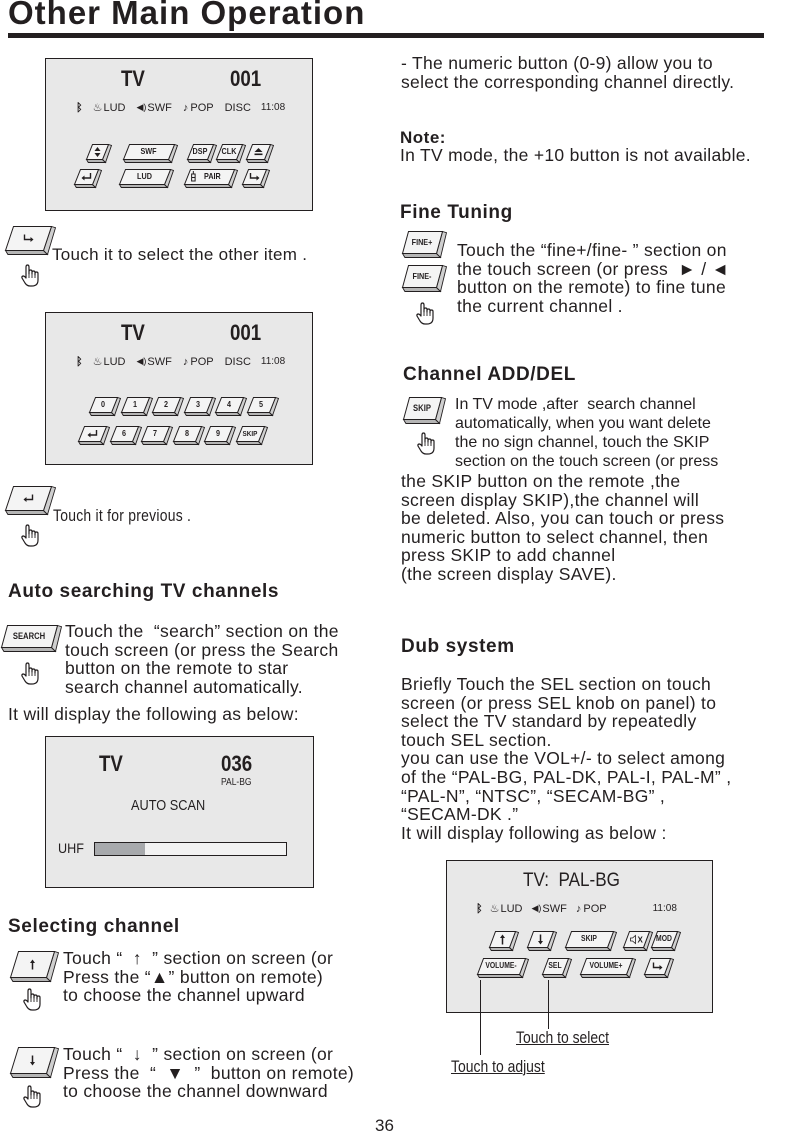  Describe the element at coordinates (99, 153) in the screenshot. I see `updown-button` at that location.